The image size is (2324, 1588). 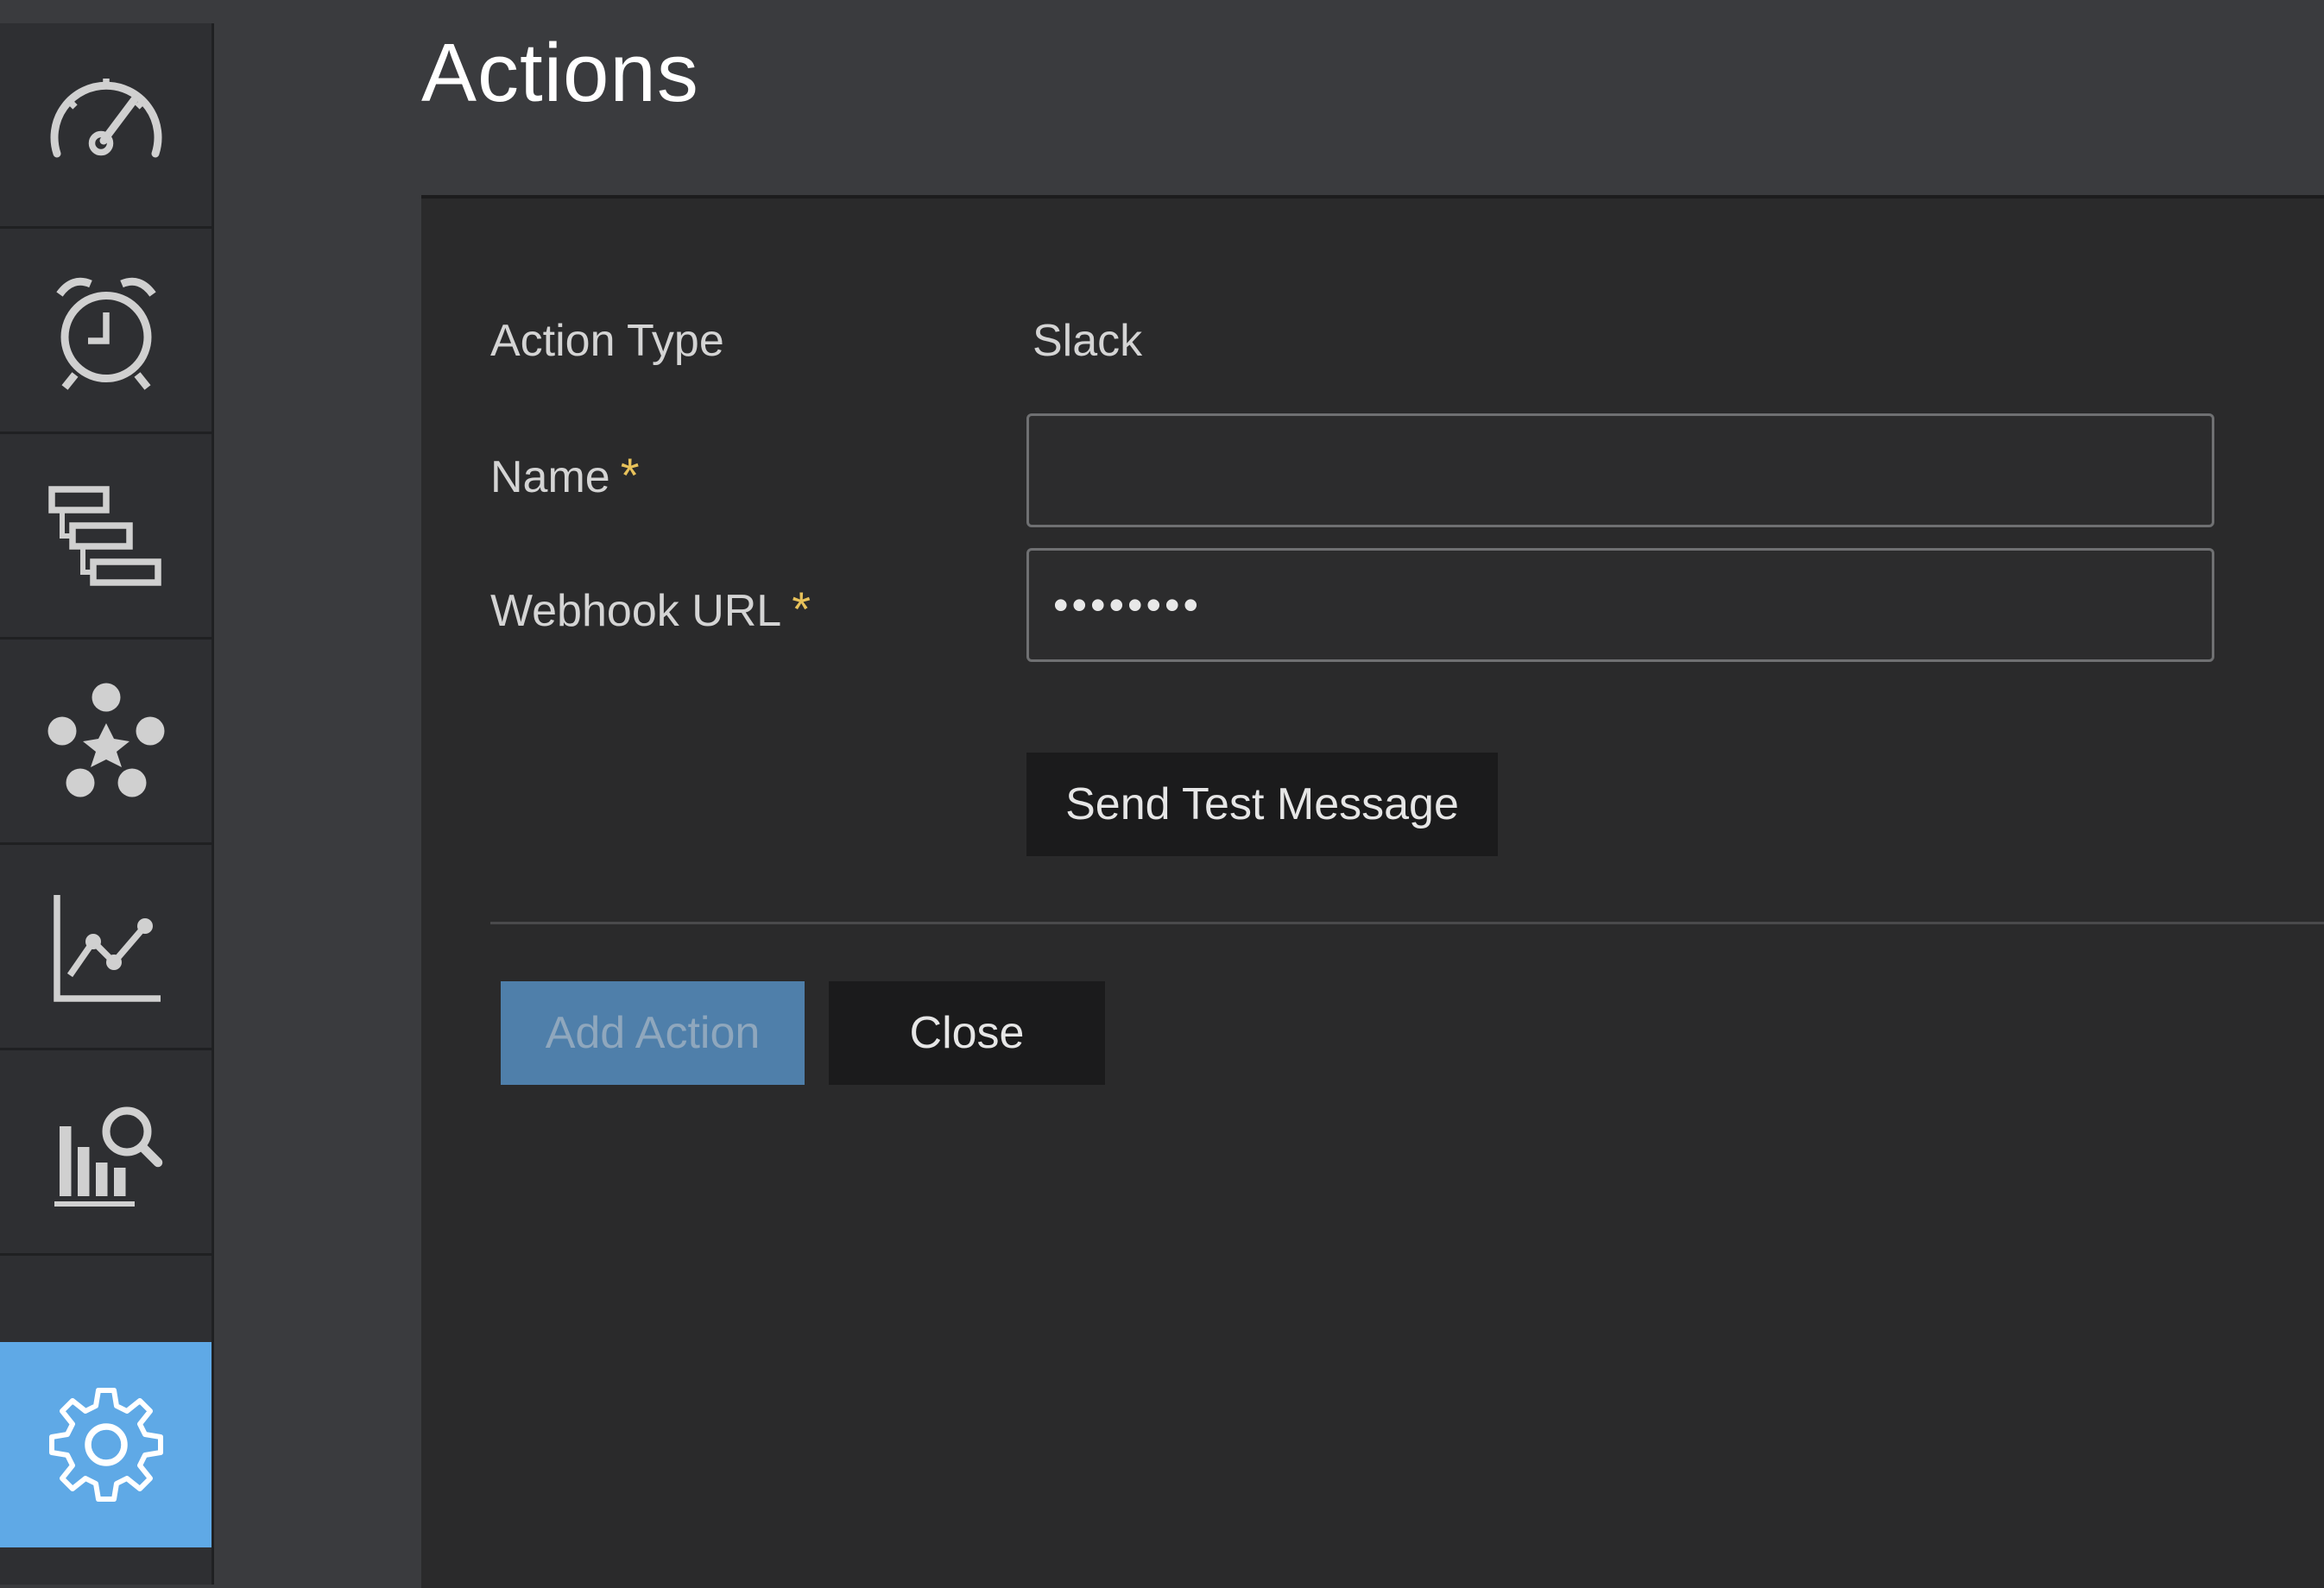 What do you see at coordinates (560, 73) in the screenshot?
I see `page-title: Actions` at bounding box center [560, 73].